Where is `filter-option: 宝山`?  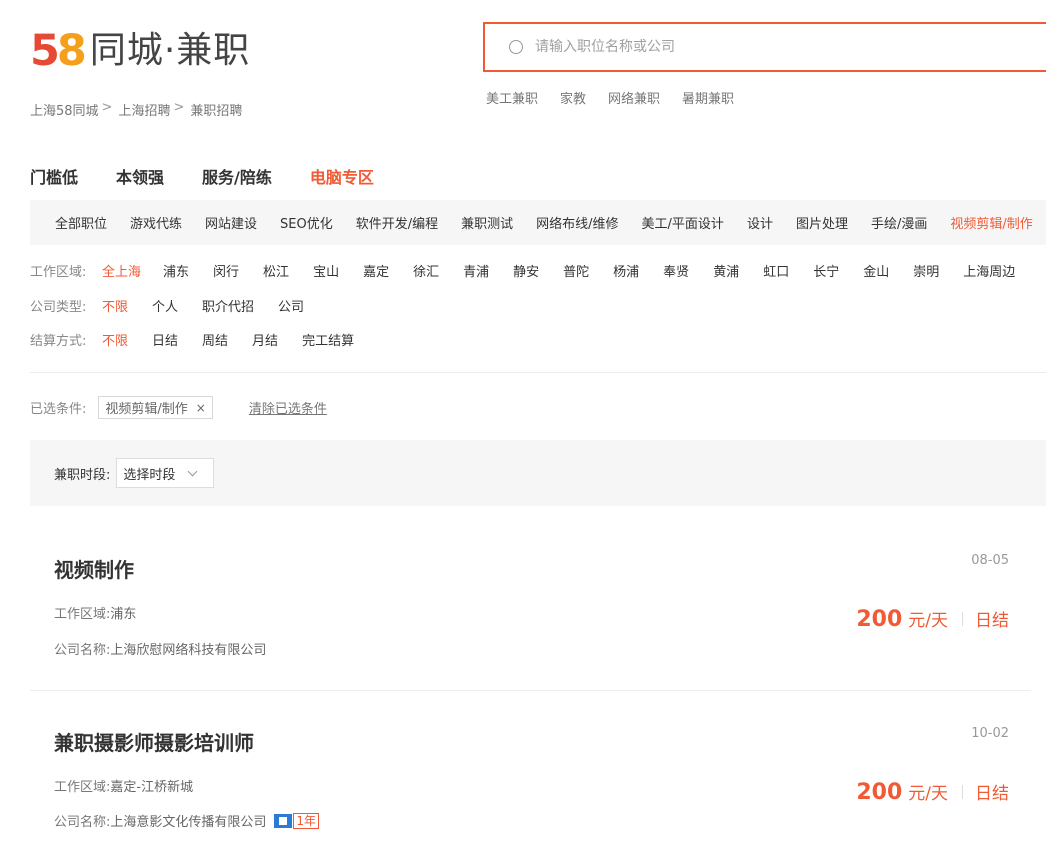
filter-option: 宝山 is located at coordinates (326, 270).